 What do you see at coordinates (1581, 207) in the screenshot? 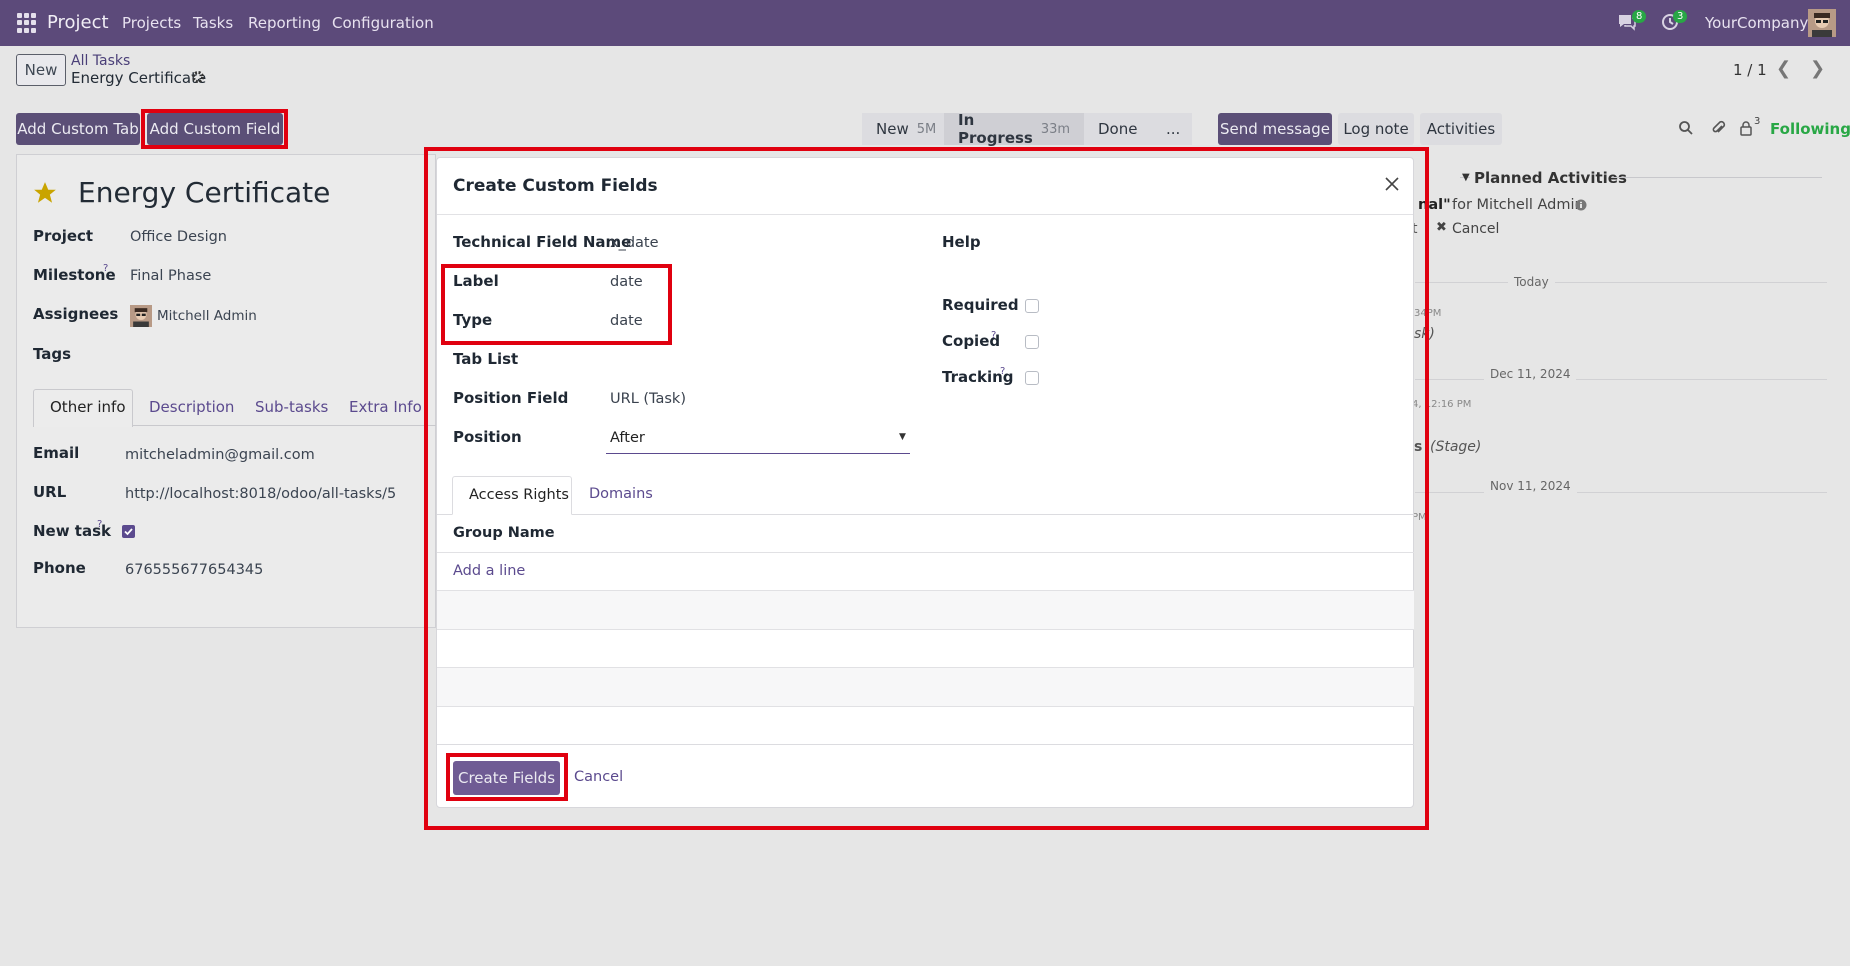
I see `info-icon` at bounding box center [1581, 207].